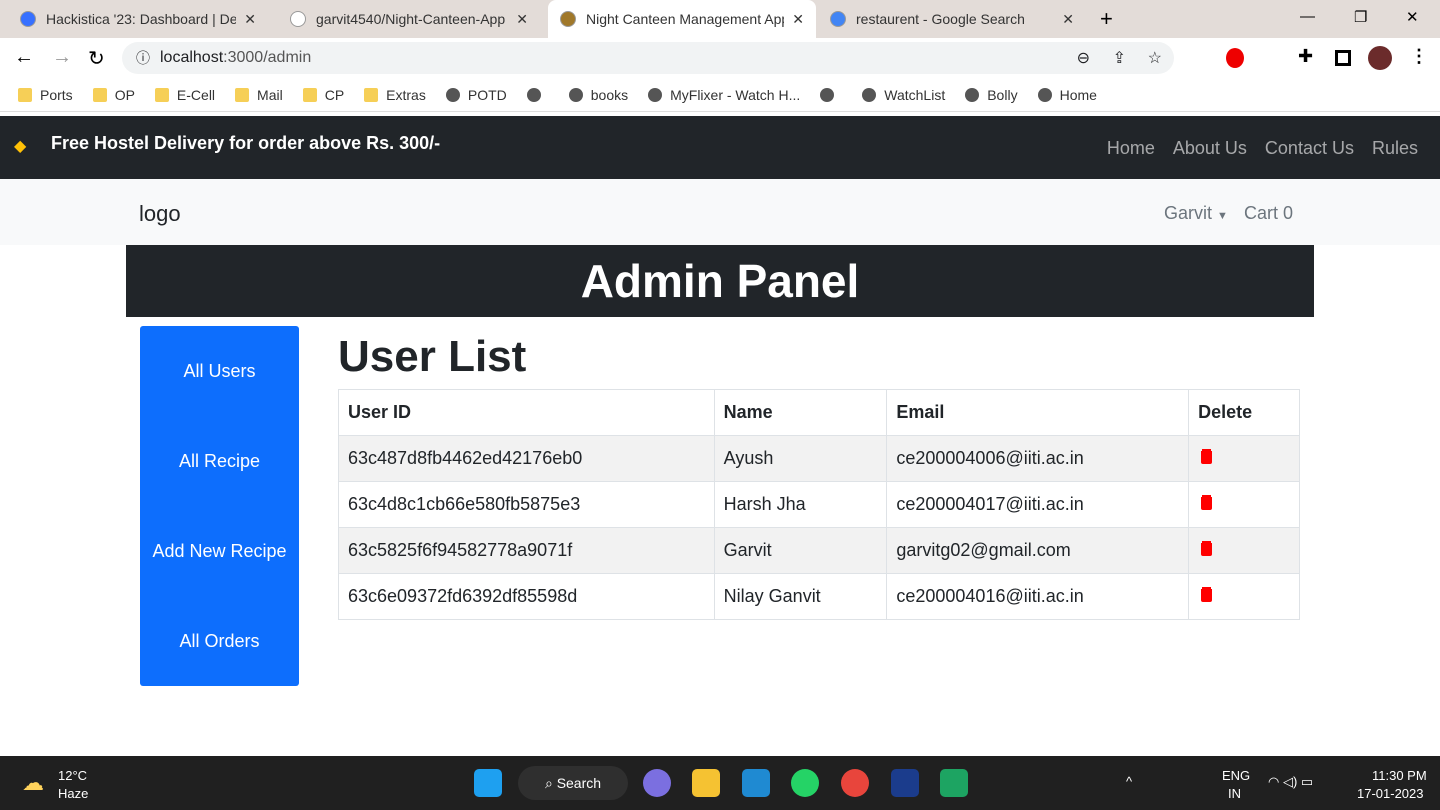  I want to click on wifi-volume-battery-icons: ◠ ◁) ▭, so click(1290, 782).